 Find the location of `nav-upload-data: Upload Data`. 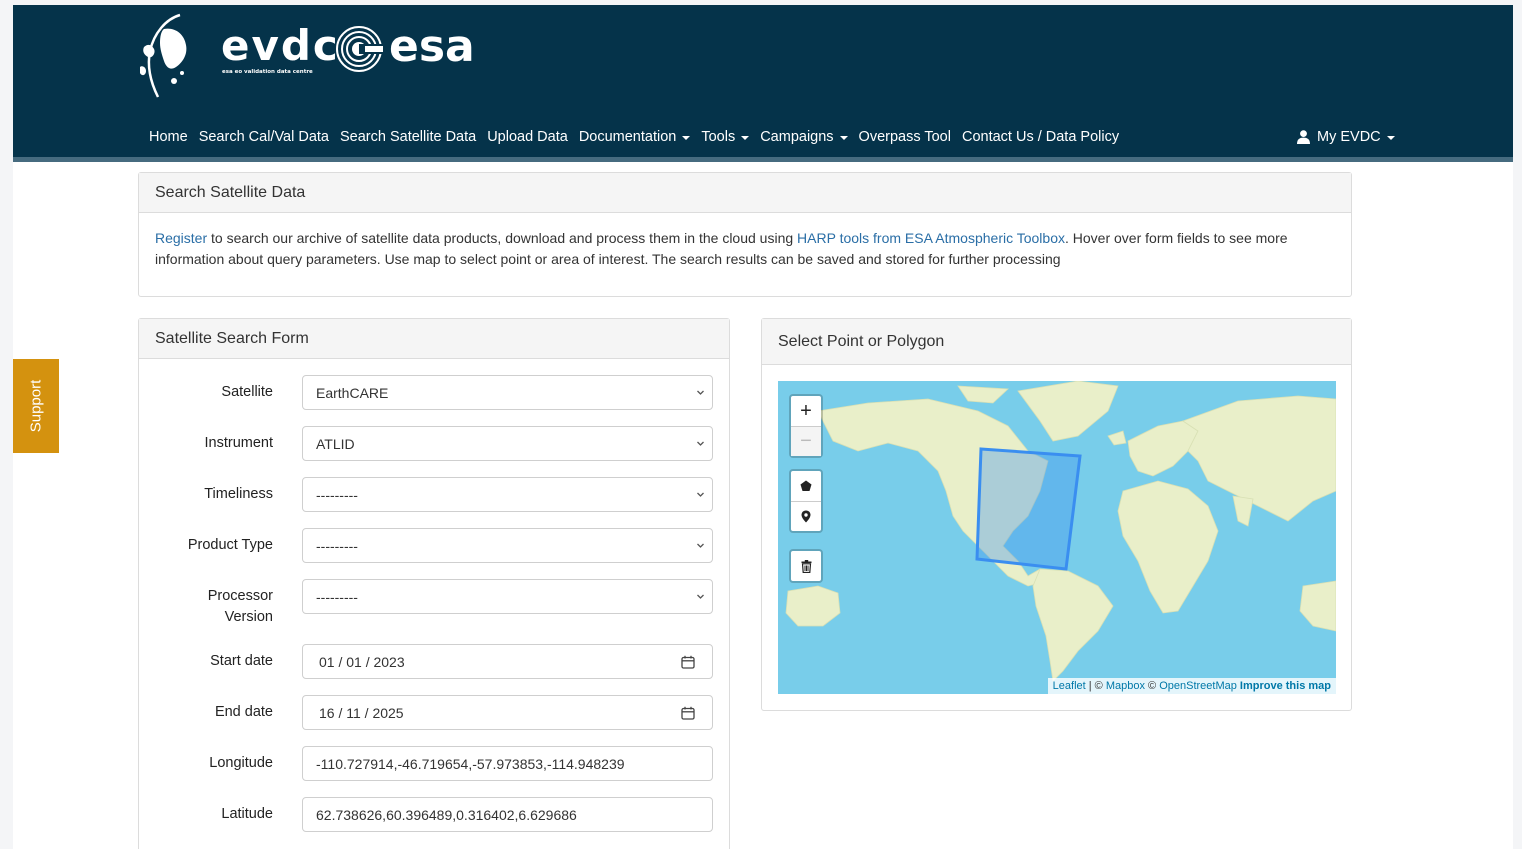

nav-upload-data: Upload Data is located at coordinates (527, 137).